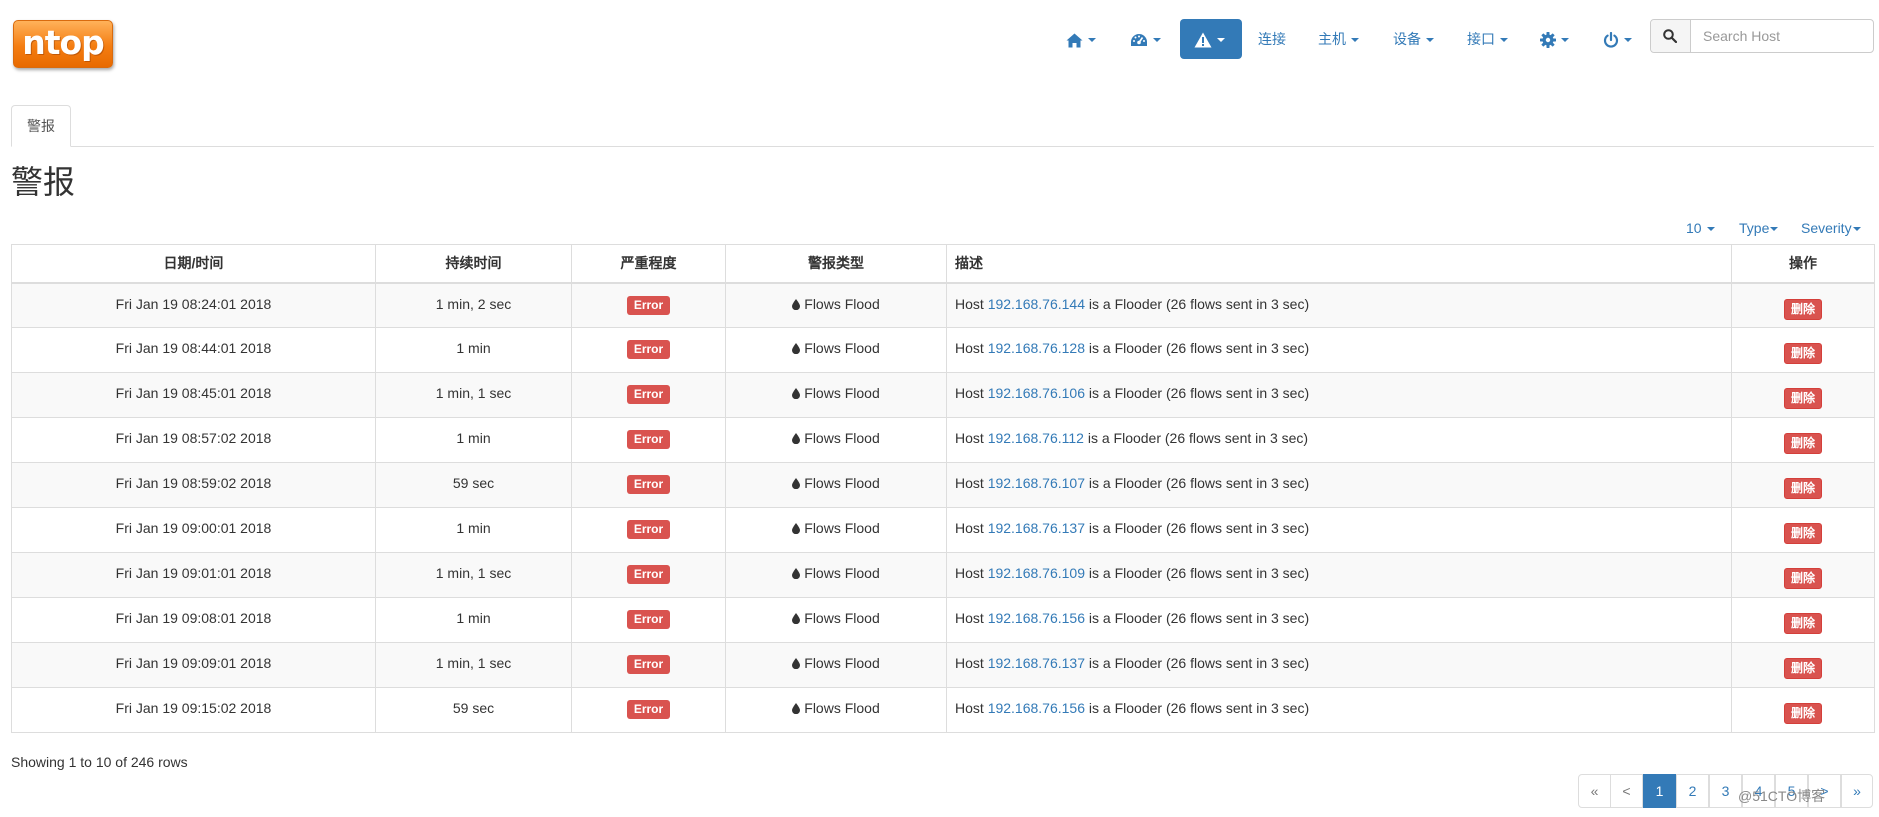  I want to click on col-header-duration: 持续时间, so click(473, 264).